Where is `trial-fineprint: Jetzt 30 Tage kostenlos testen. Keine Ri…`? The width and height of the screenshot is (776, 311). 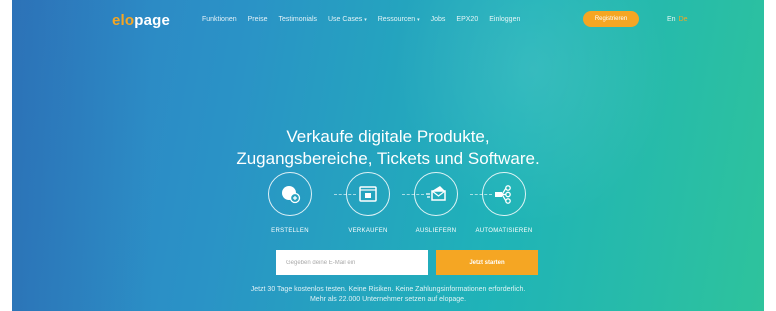
trial-fineprint: Jetzt 30 Tage kostenlos testen. Keine Ri… is located at coordinates (388, 295).